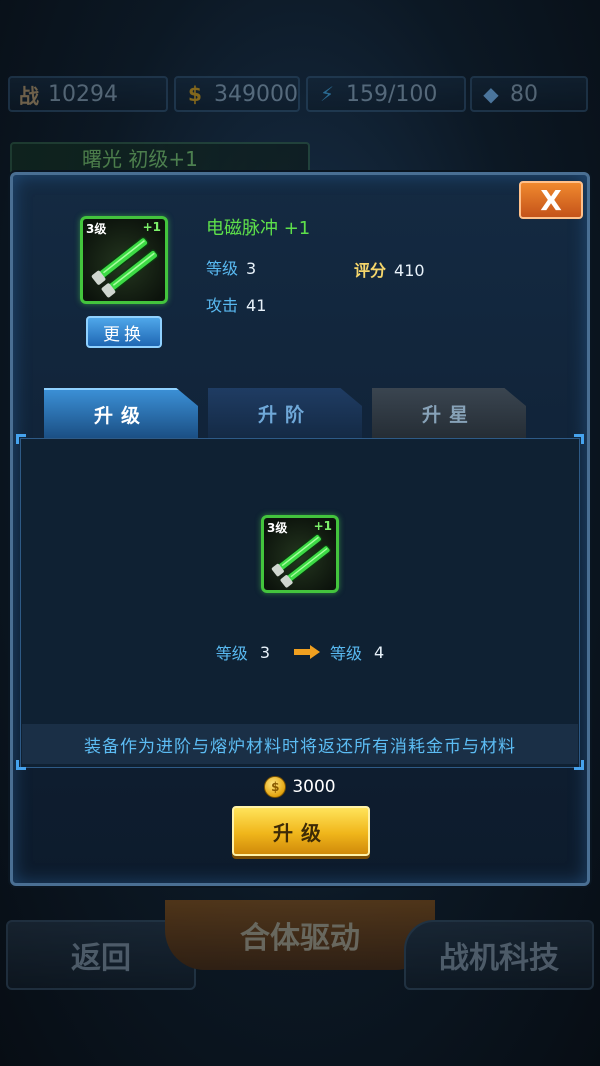  I want to click on next-level-value: 4, so click(379, 652).